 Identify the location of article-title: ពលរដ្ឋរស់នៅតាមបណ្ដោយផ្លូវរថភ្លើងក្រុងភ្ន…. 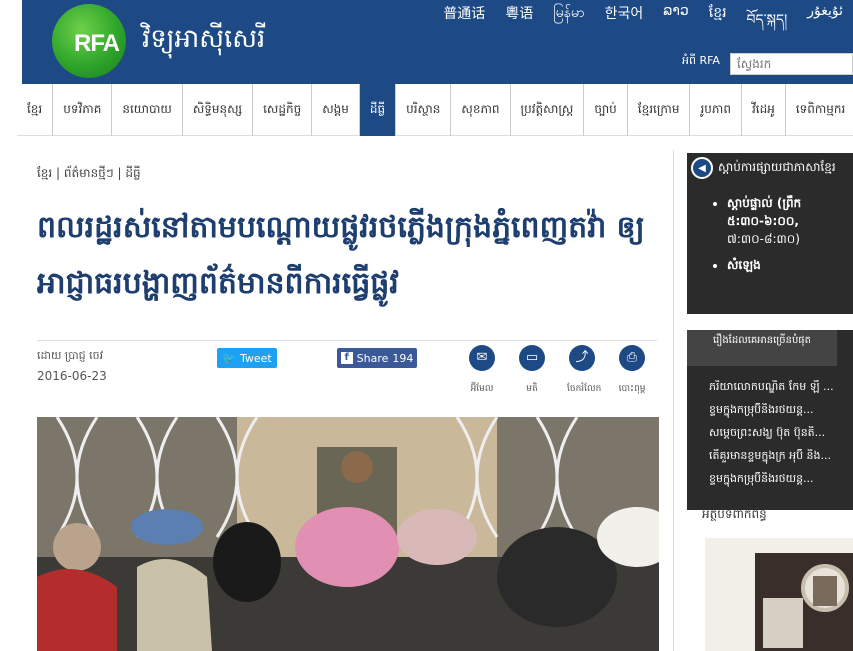
(341, 255).